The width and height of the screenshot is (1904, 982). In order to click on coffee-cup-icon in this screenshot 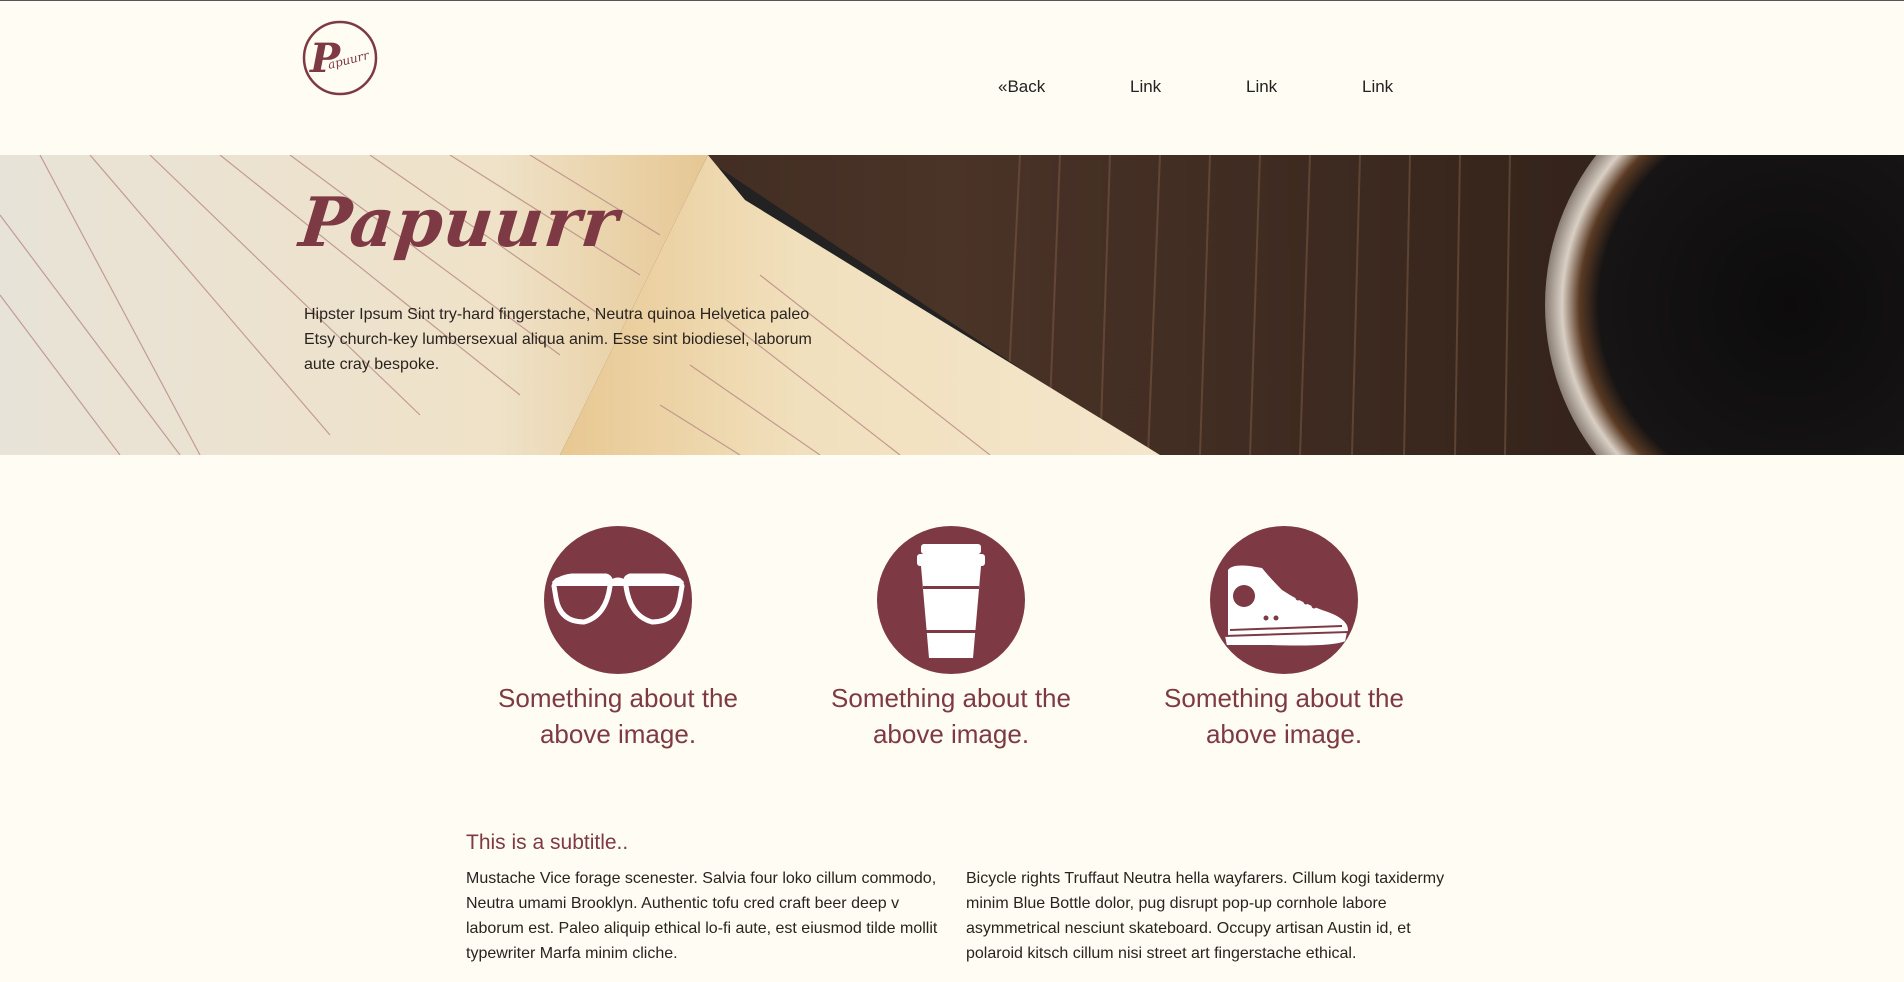, I will do `click(951, 601)`.